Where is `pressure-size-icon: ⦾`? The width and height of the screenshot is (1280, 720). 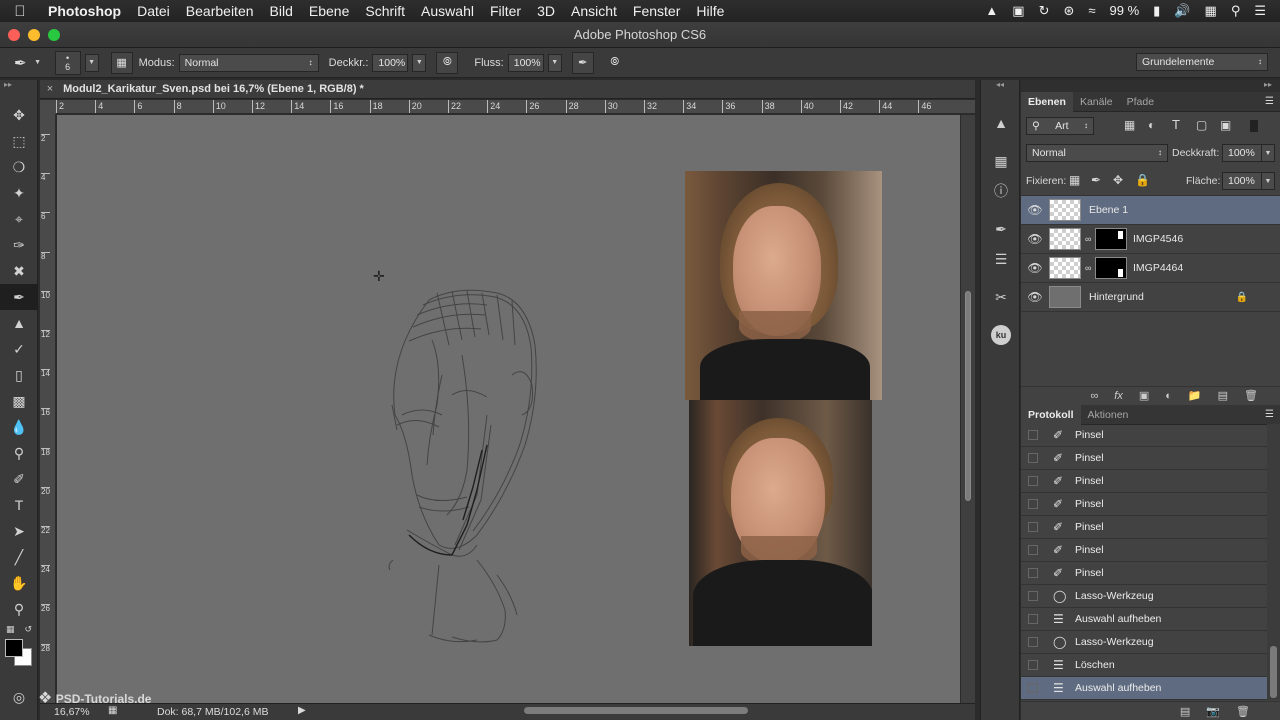
pressure-size-icon: ⦾ is located at coordinates (615, 63).